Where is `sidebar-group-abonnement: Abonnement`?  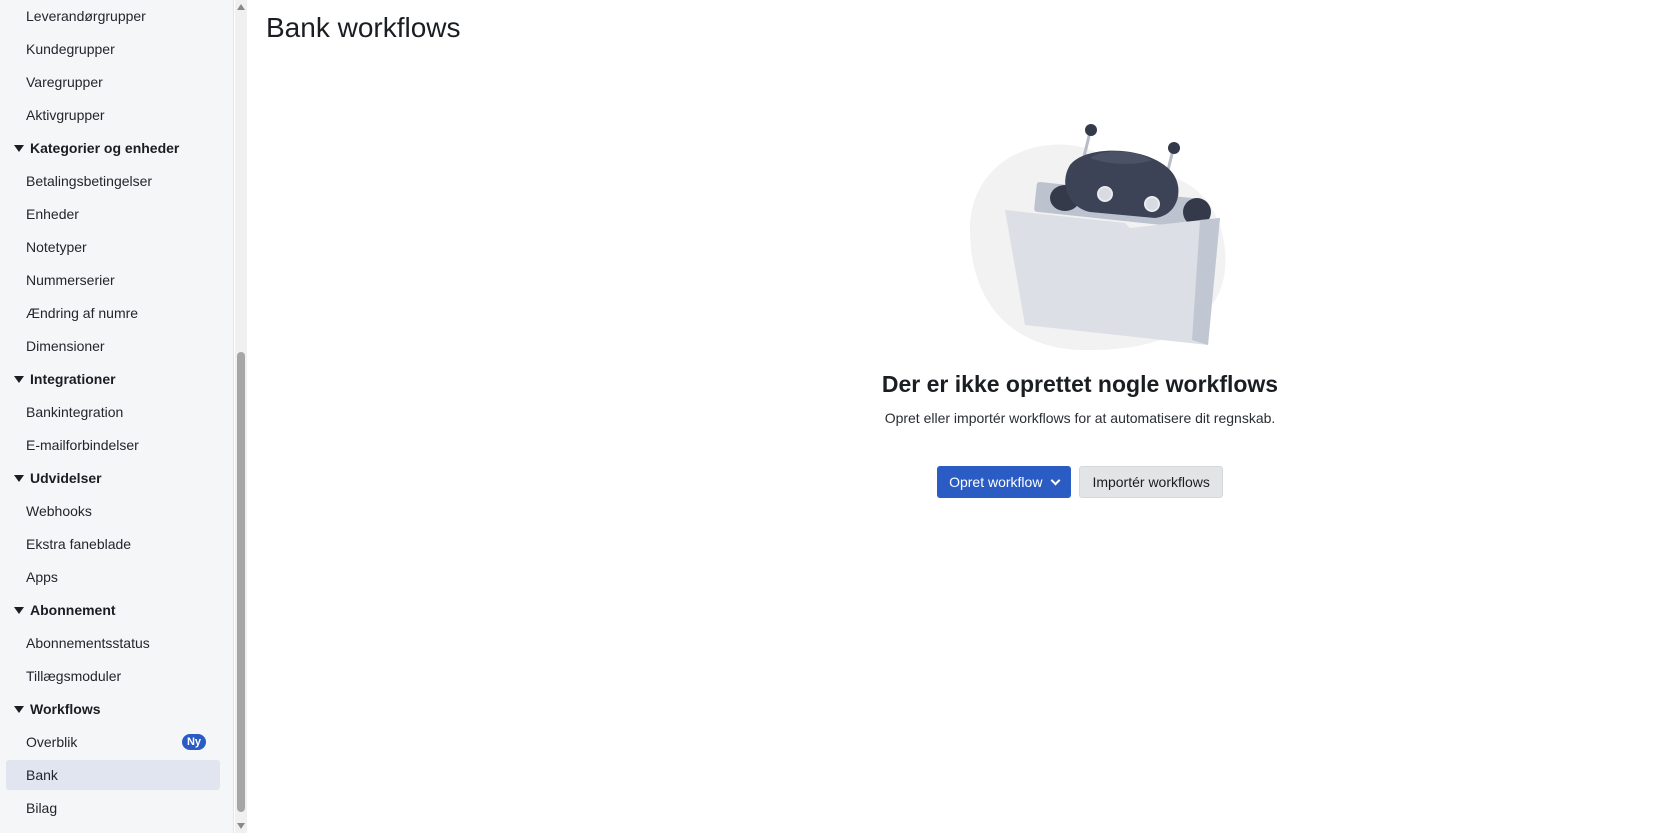
sidebar-group-abonnement: Abonnement is located at coordinates (113, 610).